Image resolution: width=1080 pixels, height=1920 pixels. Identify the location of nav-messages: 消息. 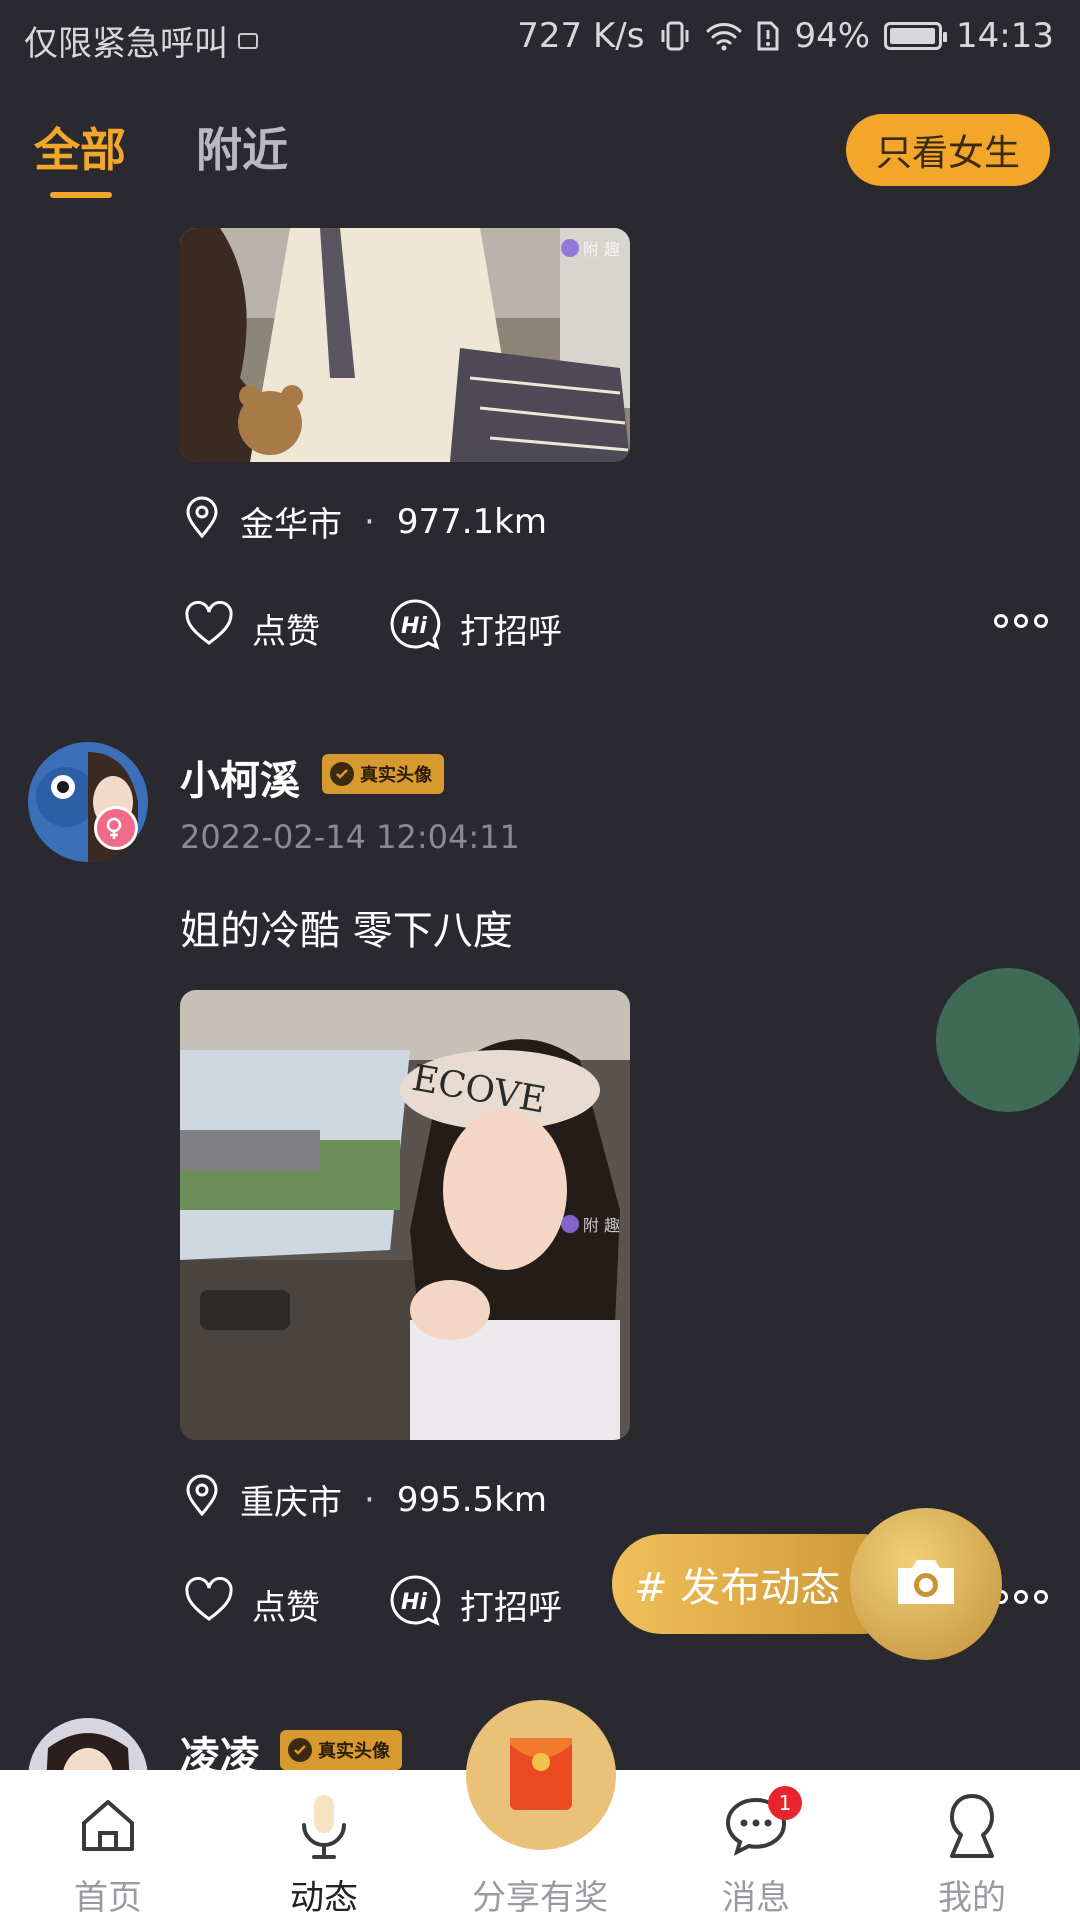
(756, 1845).